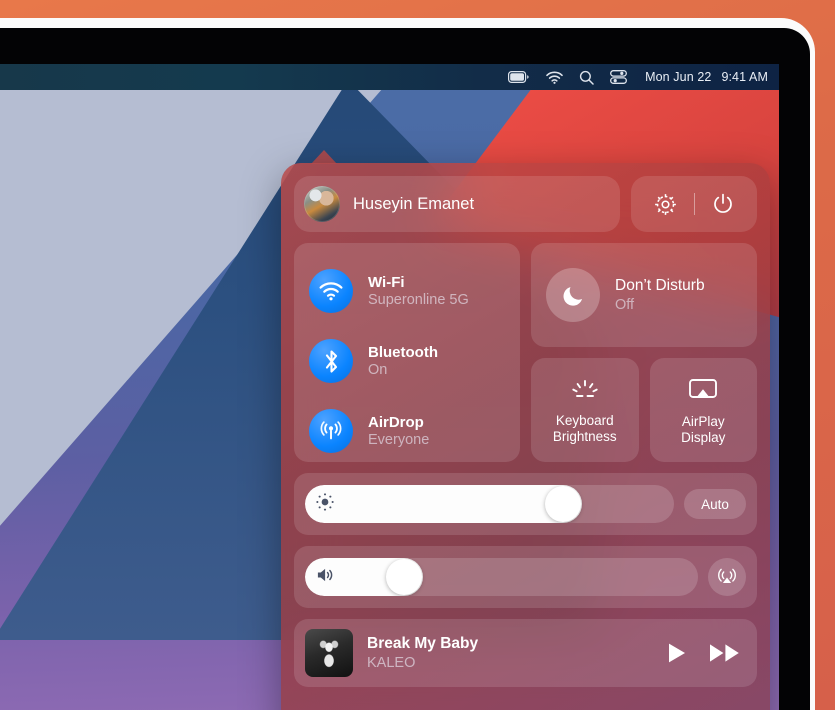 The height and width of the screenshot is (710, 835). Describe the element at coordinates (625, 305) in the screenshot. I see `do-not-disturb-status: Off` at that location.